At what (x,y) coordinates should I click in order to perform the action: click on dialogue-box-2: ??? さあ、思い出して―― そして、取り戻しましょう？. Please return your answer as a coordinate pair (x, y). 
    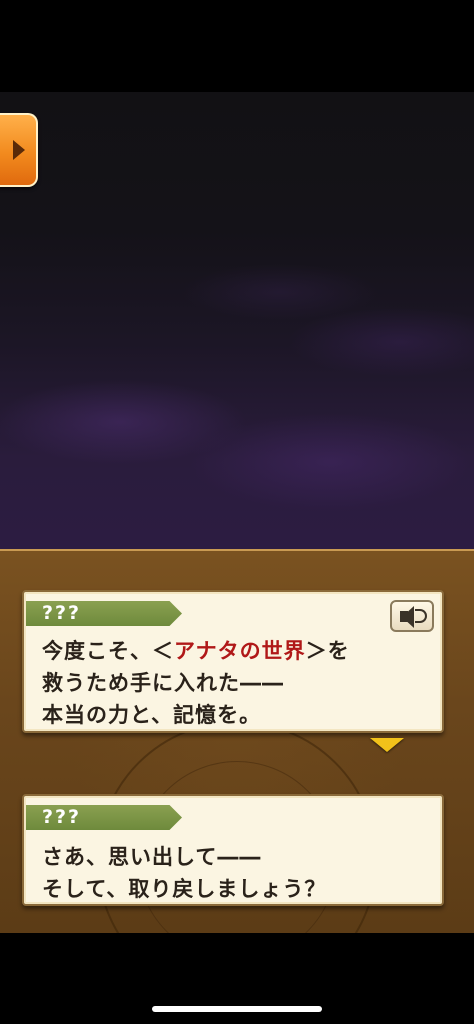
    Looking at the image, I should click on (233, 850).